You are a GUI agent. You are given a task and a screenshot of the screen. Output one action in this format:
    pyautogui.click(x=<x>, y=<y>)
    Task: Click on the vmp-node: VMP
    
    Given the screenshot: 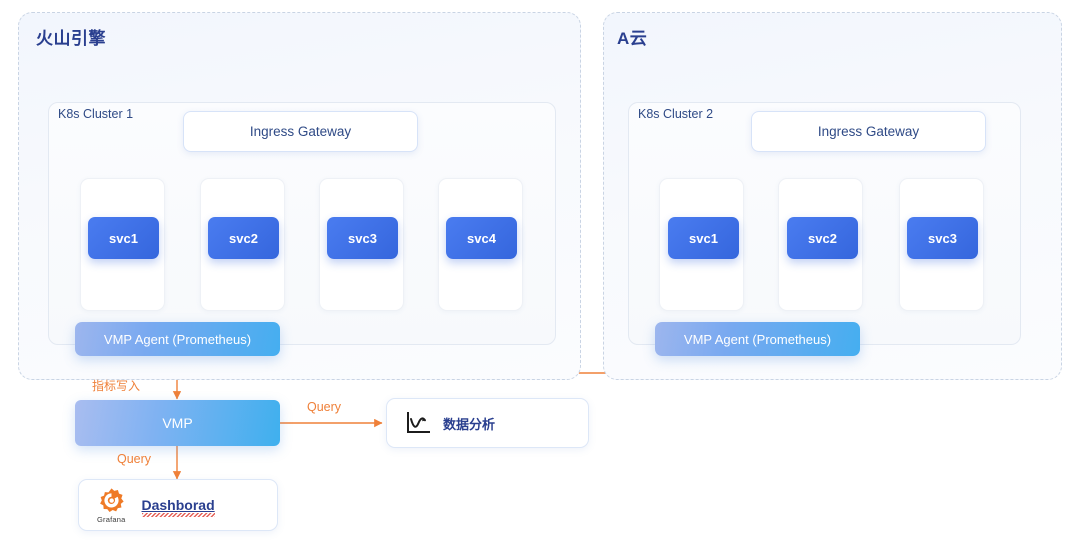 What is the action you would take?
    pyautogui.click(x=177, y=423)
    